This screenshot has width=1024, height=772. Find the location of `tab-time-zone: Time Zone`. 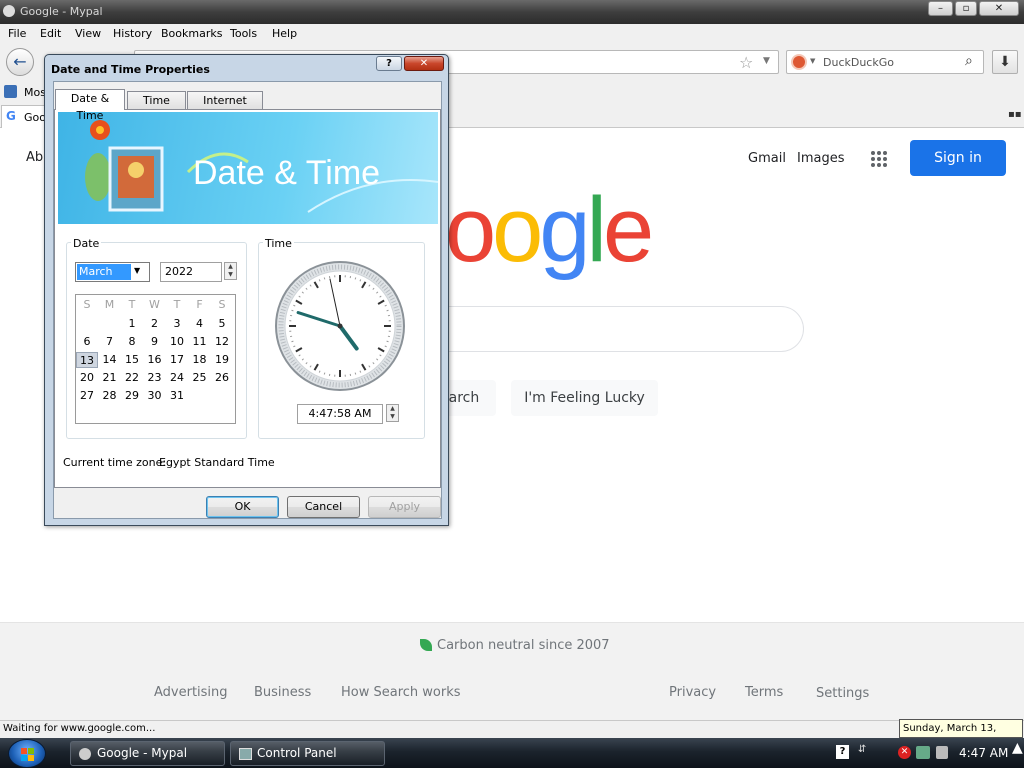

tab-time-zone: Time Zone is located at coordinates (156, 100).